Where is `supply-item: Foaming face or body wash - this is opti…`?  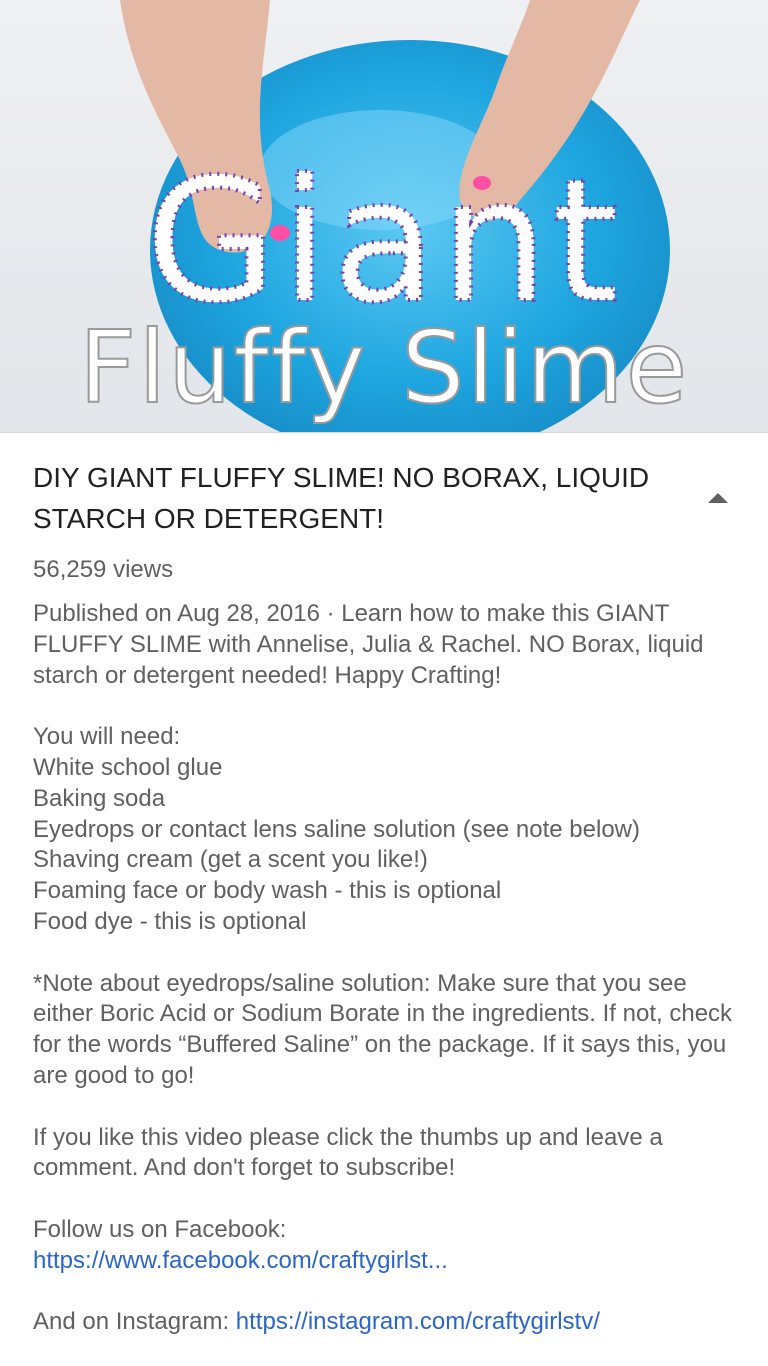
supply-item: Foaming face or body wash - this is opti… is located at coordinates (267, 891).